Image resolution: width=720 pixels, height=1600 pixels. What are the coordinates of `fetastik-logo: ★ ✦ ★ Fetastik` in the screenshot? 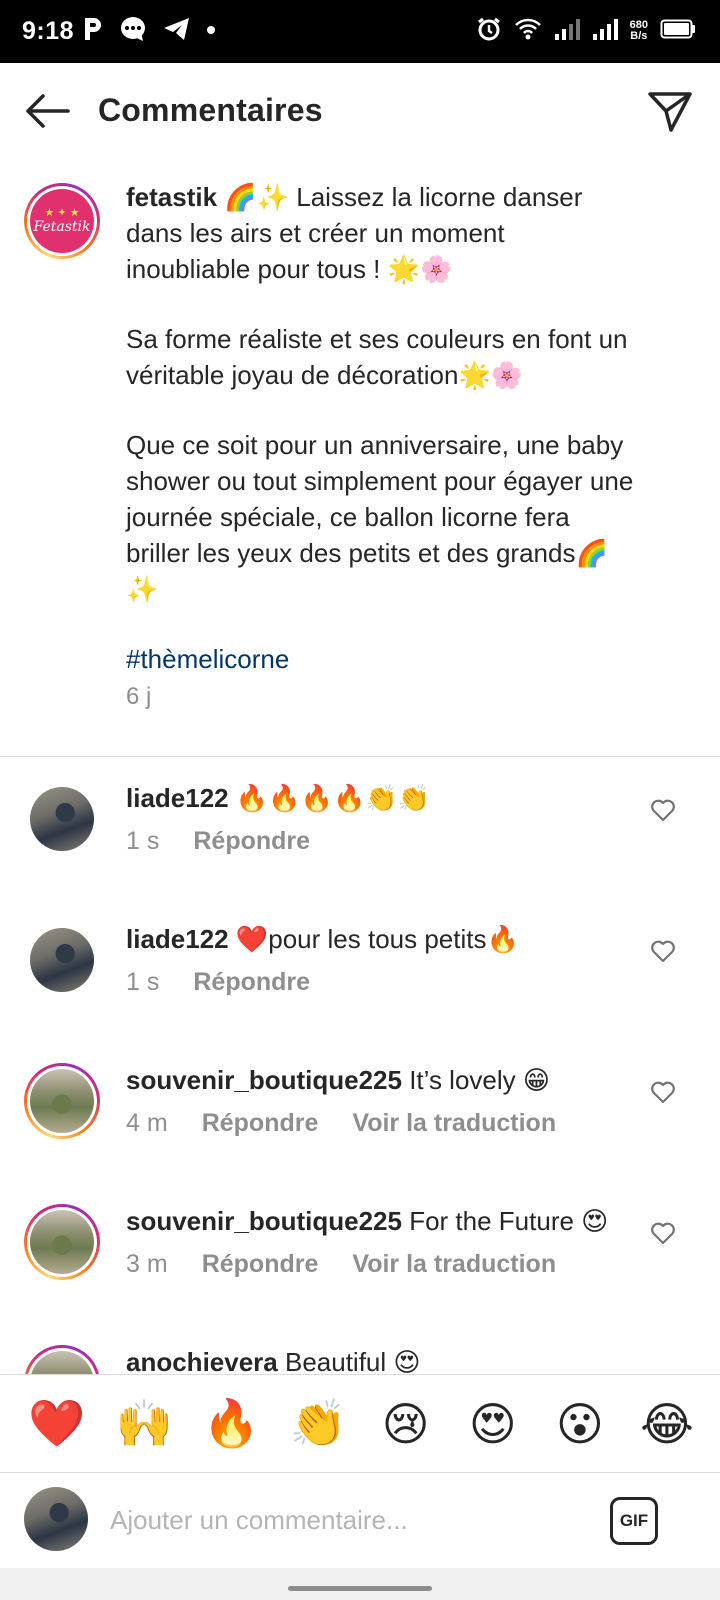 It's located at (62, 221).